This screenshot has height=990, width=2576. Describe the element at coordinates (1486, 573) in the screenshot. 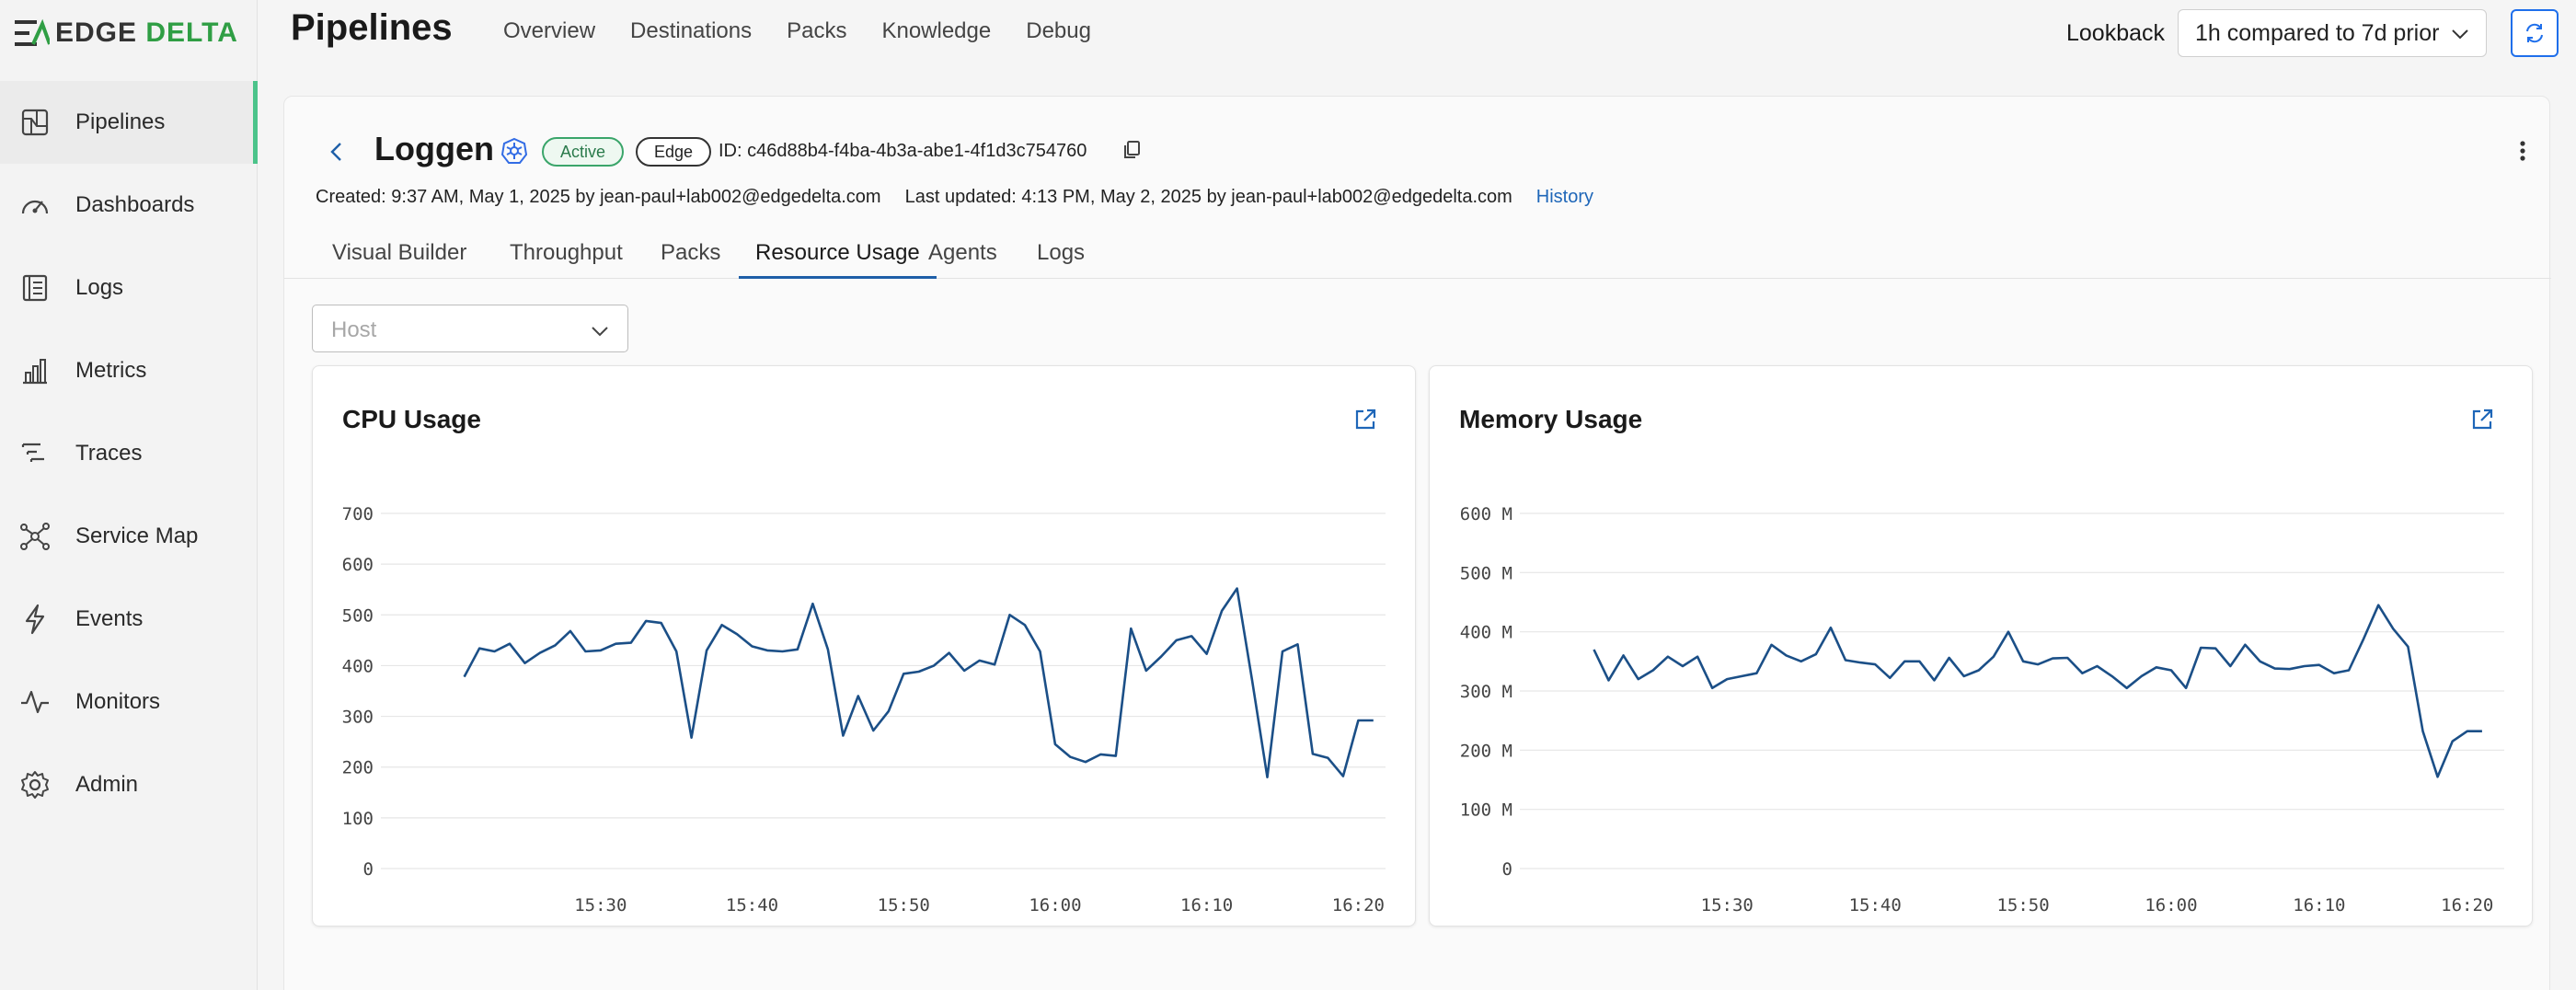

I see `y-tick-label: 500 M` at that location.